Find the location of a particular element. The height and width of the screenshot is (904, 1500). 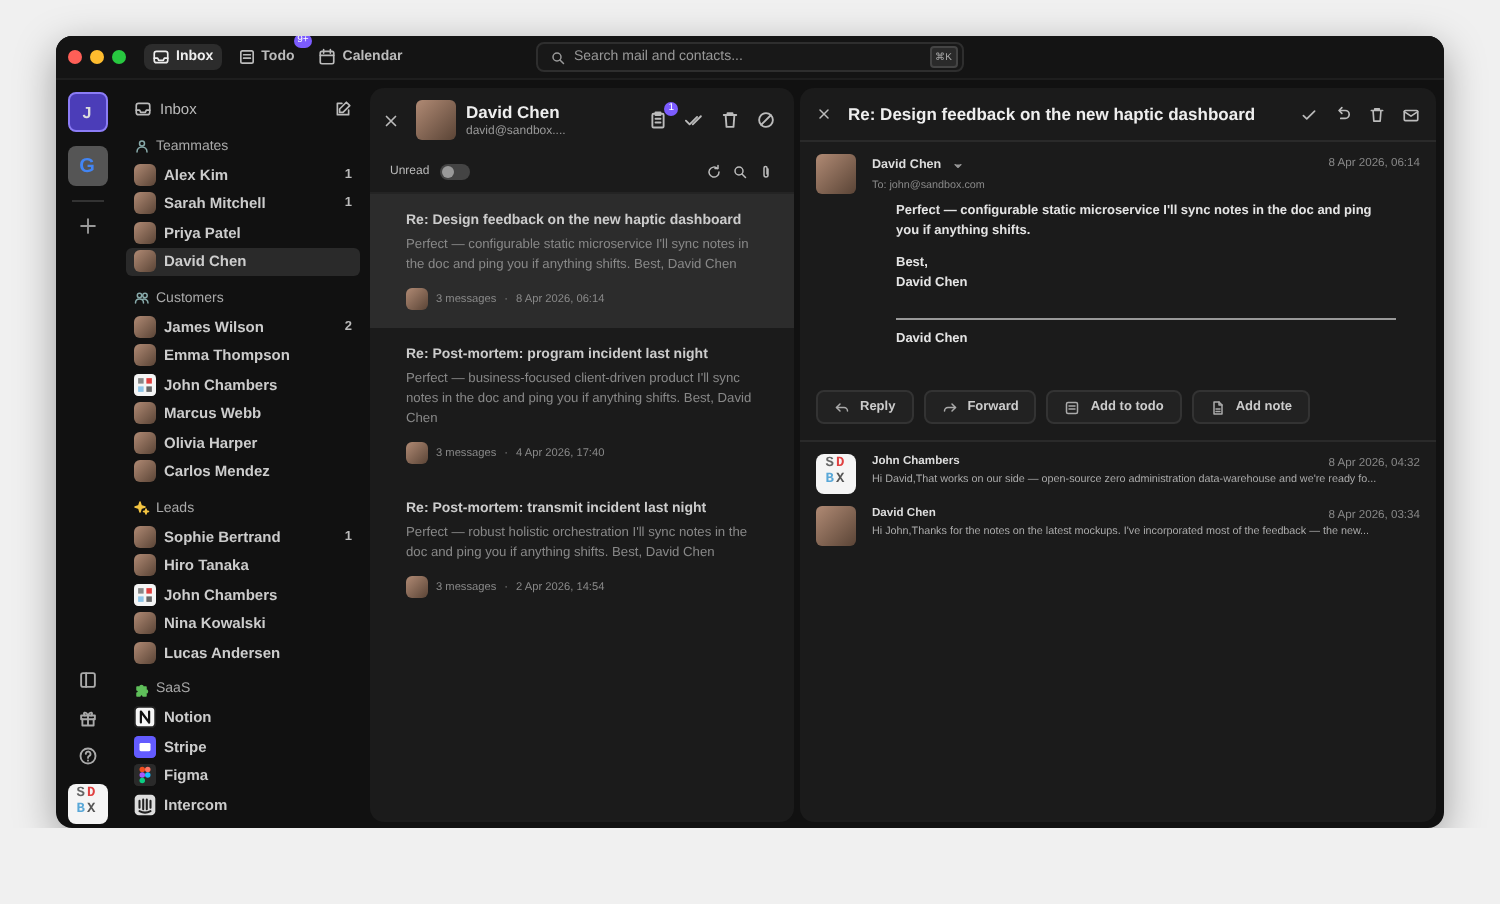

intercom-logo-icon is located at coordinates (145, 804).